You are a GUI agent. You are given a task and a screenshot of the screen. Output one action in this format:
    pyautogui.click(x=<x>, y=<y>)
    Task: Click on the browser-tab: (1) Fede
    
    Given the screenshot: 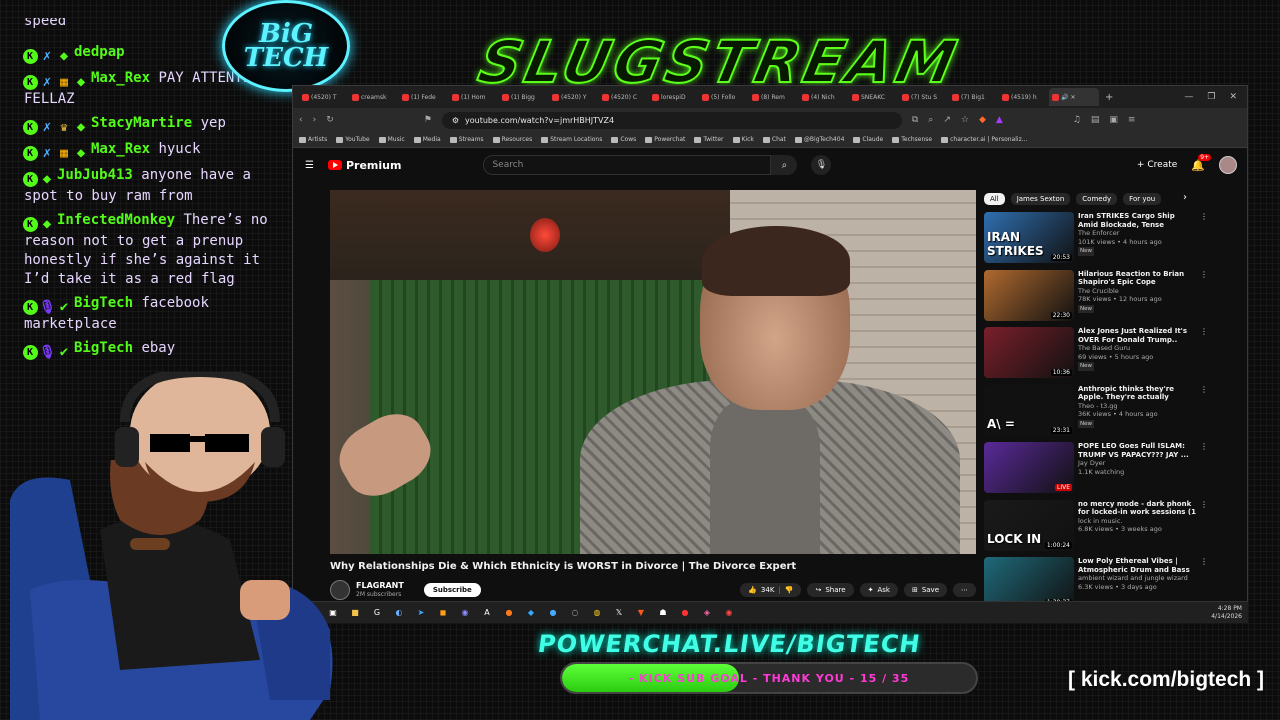 What is the action you would take?
    pyautogui.click(x=424, y=97)
    